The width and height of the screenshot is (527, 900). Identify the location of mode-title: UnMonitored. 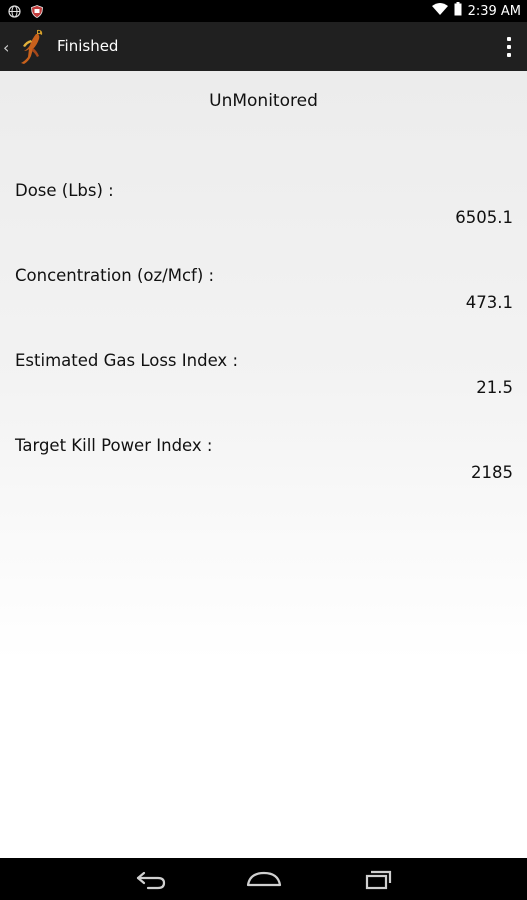
(263, 101).